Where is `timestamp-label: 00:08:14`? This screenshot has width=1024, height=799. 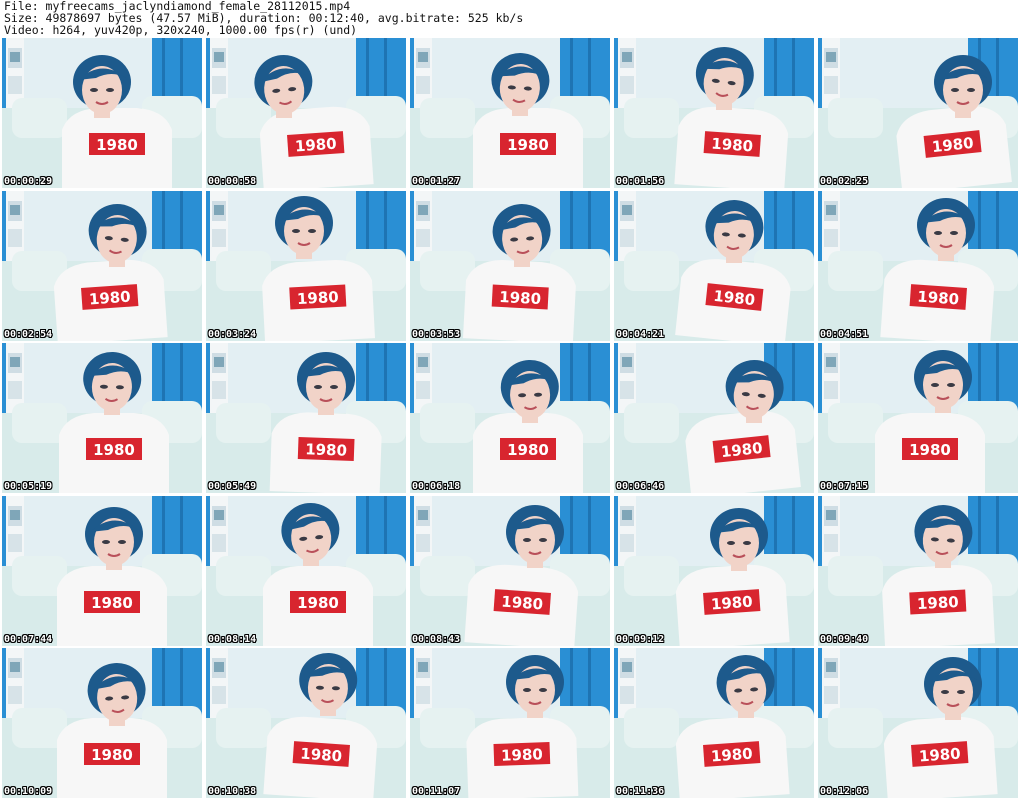 timestamp-label: 00:08:14 is located at coordinates (232, 639).